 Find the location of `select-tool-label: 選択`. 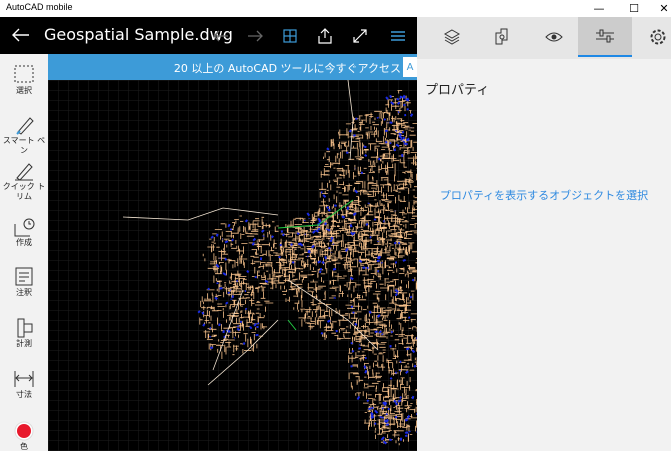

select-tool-label: 選択 is located at coordinates (24, 90).